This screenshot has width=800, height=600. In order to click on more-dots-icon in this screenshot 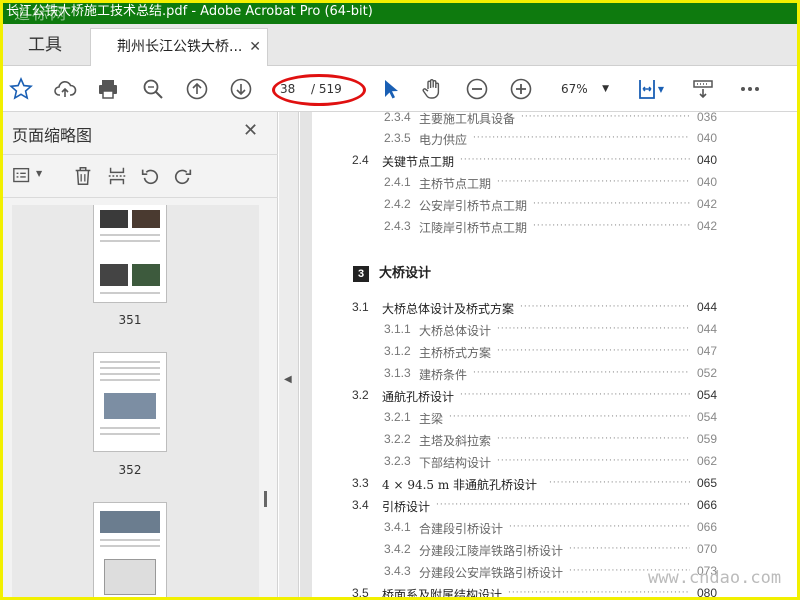, I will do `click(750, 89)`.